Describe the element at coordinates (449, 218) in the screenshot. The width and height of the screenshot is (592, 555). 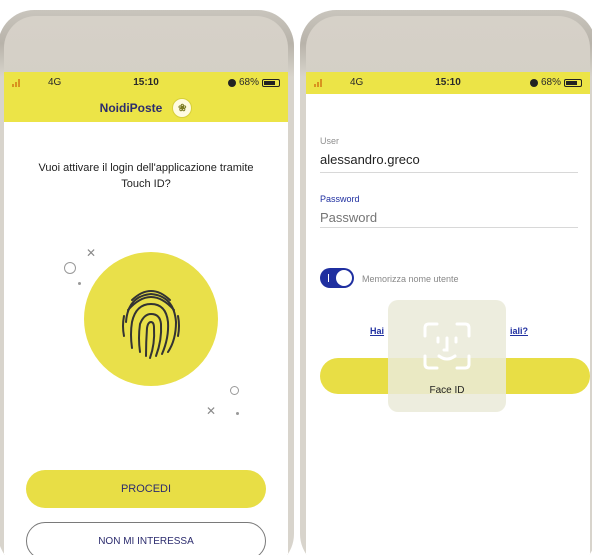
I see `password-field` at that location.